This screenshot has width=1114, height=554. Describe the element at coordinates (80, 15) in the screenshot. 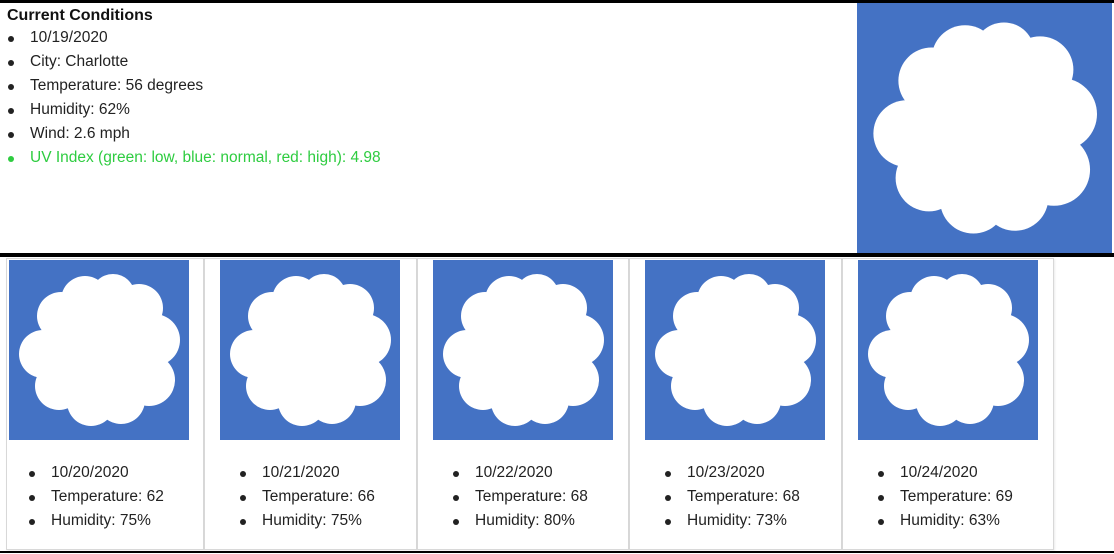

I see `current-conditions-heading: Current Conditions` at that location.